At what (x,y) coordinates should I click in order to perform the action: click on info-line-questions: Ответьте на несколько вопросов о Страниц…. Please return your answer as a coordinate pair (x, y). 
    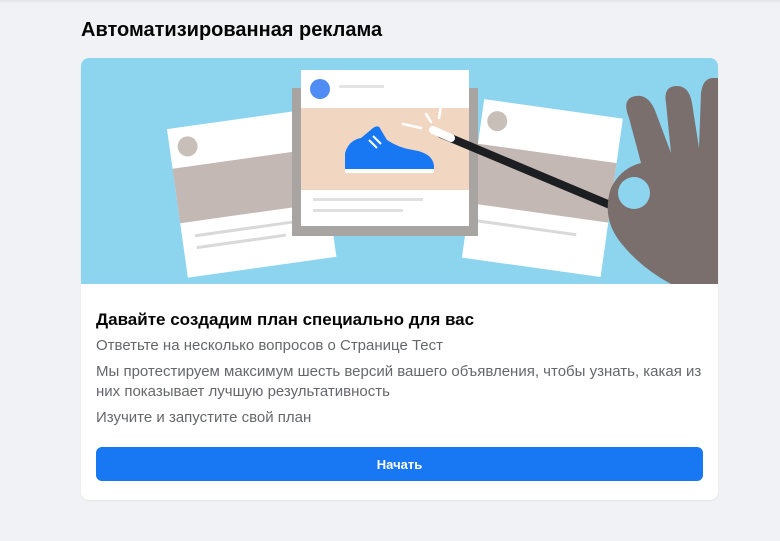
    Looking at the image, I should click on (269, 345).